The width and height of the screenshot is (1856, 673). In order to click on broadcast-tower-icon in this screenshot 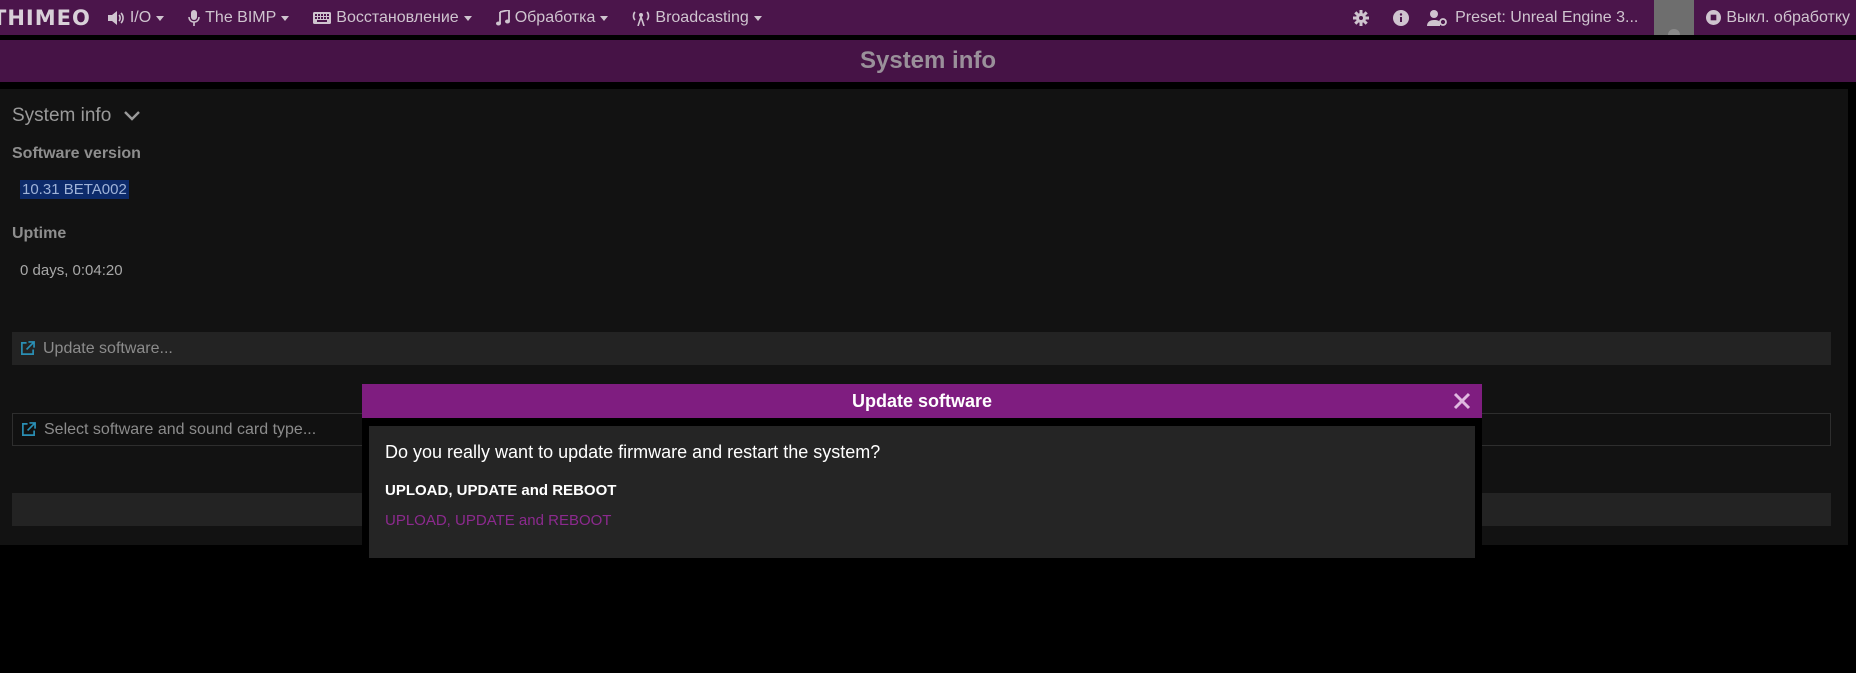, I will do `click(641, 18)`.